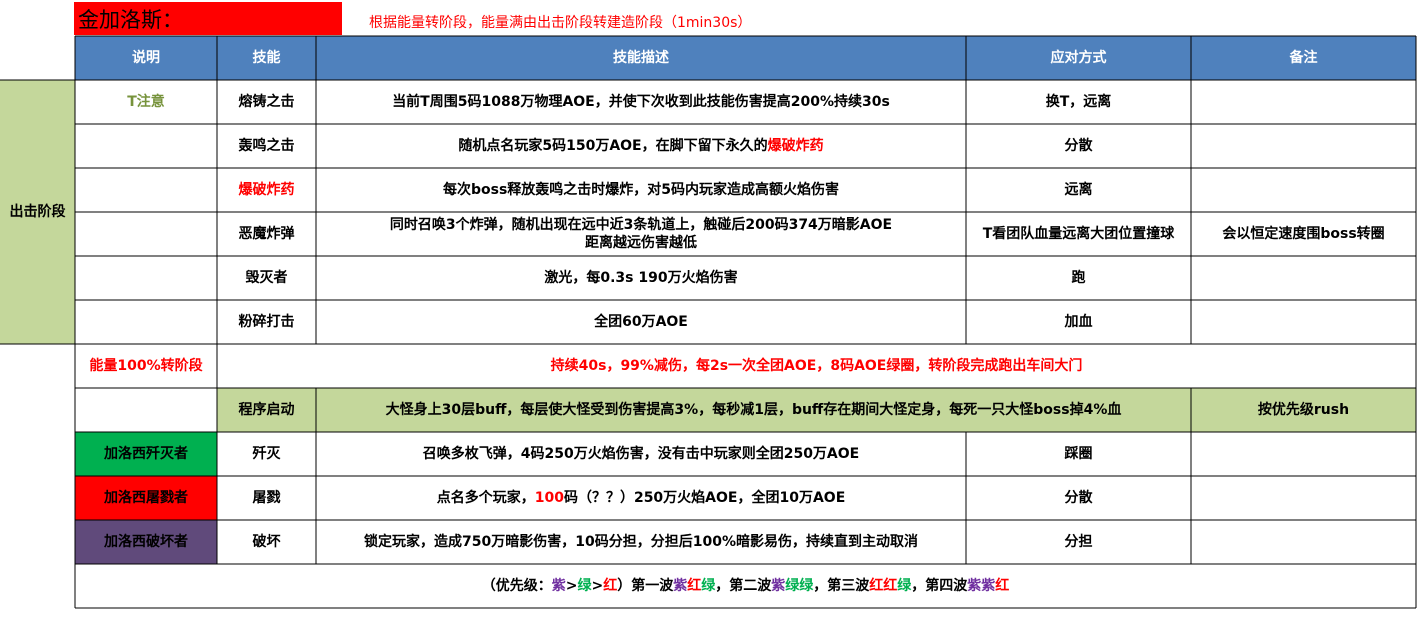 This screenshot has width=1427, height=618. What do you see at coordinates (795, 146) in the screenshot?
I see `desc-highlight: 爆破炸药` at bounding box center [795, 146].